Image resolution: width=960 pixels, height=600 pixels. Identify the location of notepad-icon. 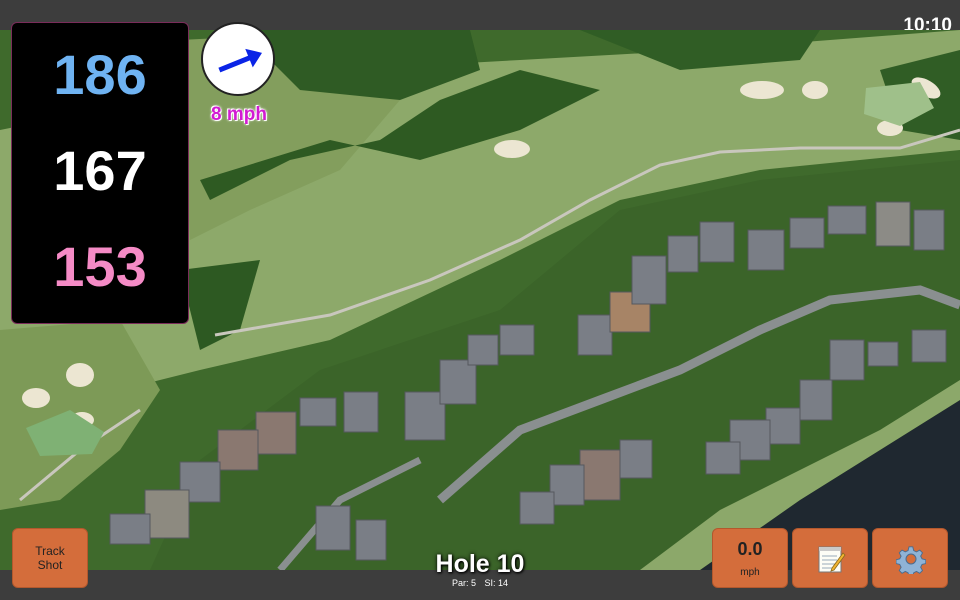
(832, 559).